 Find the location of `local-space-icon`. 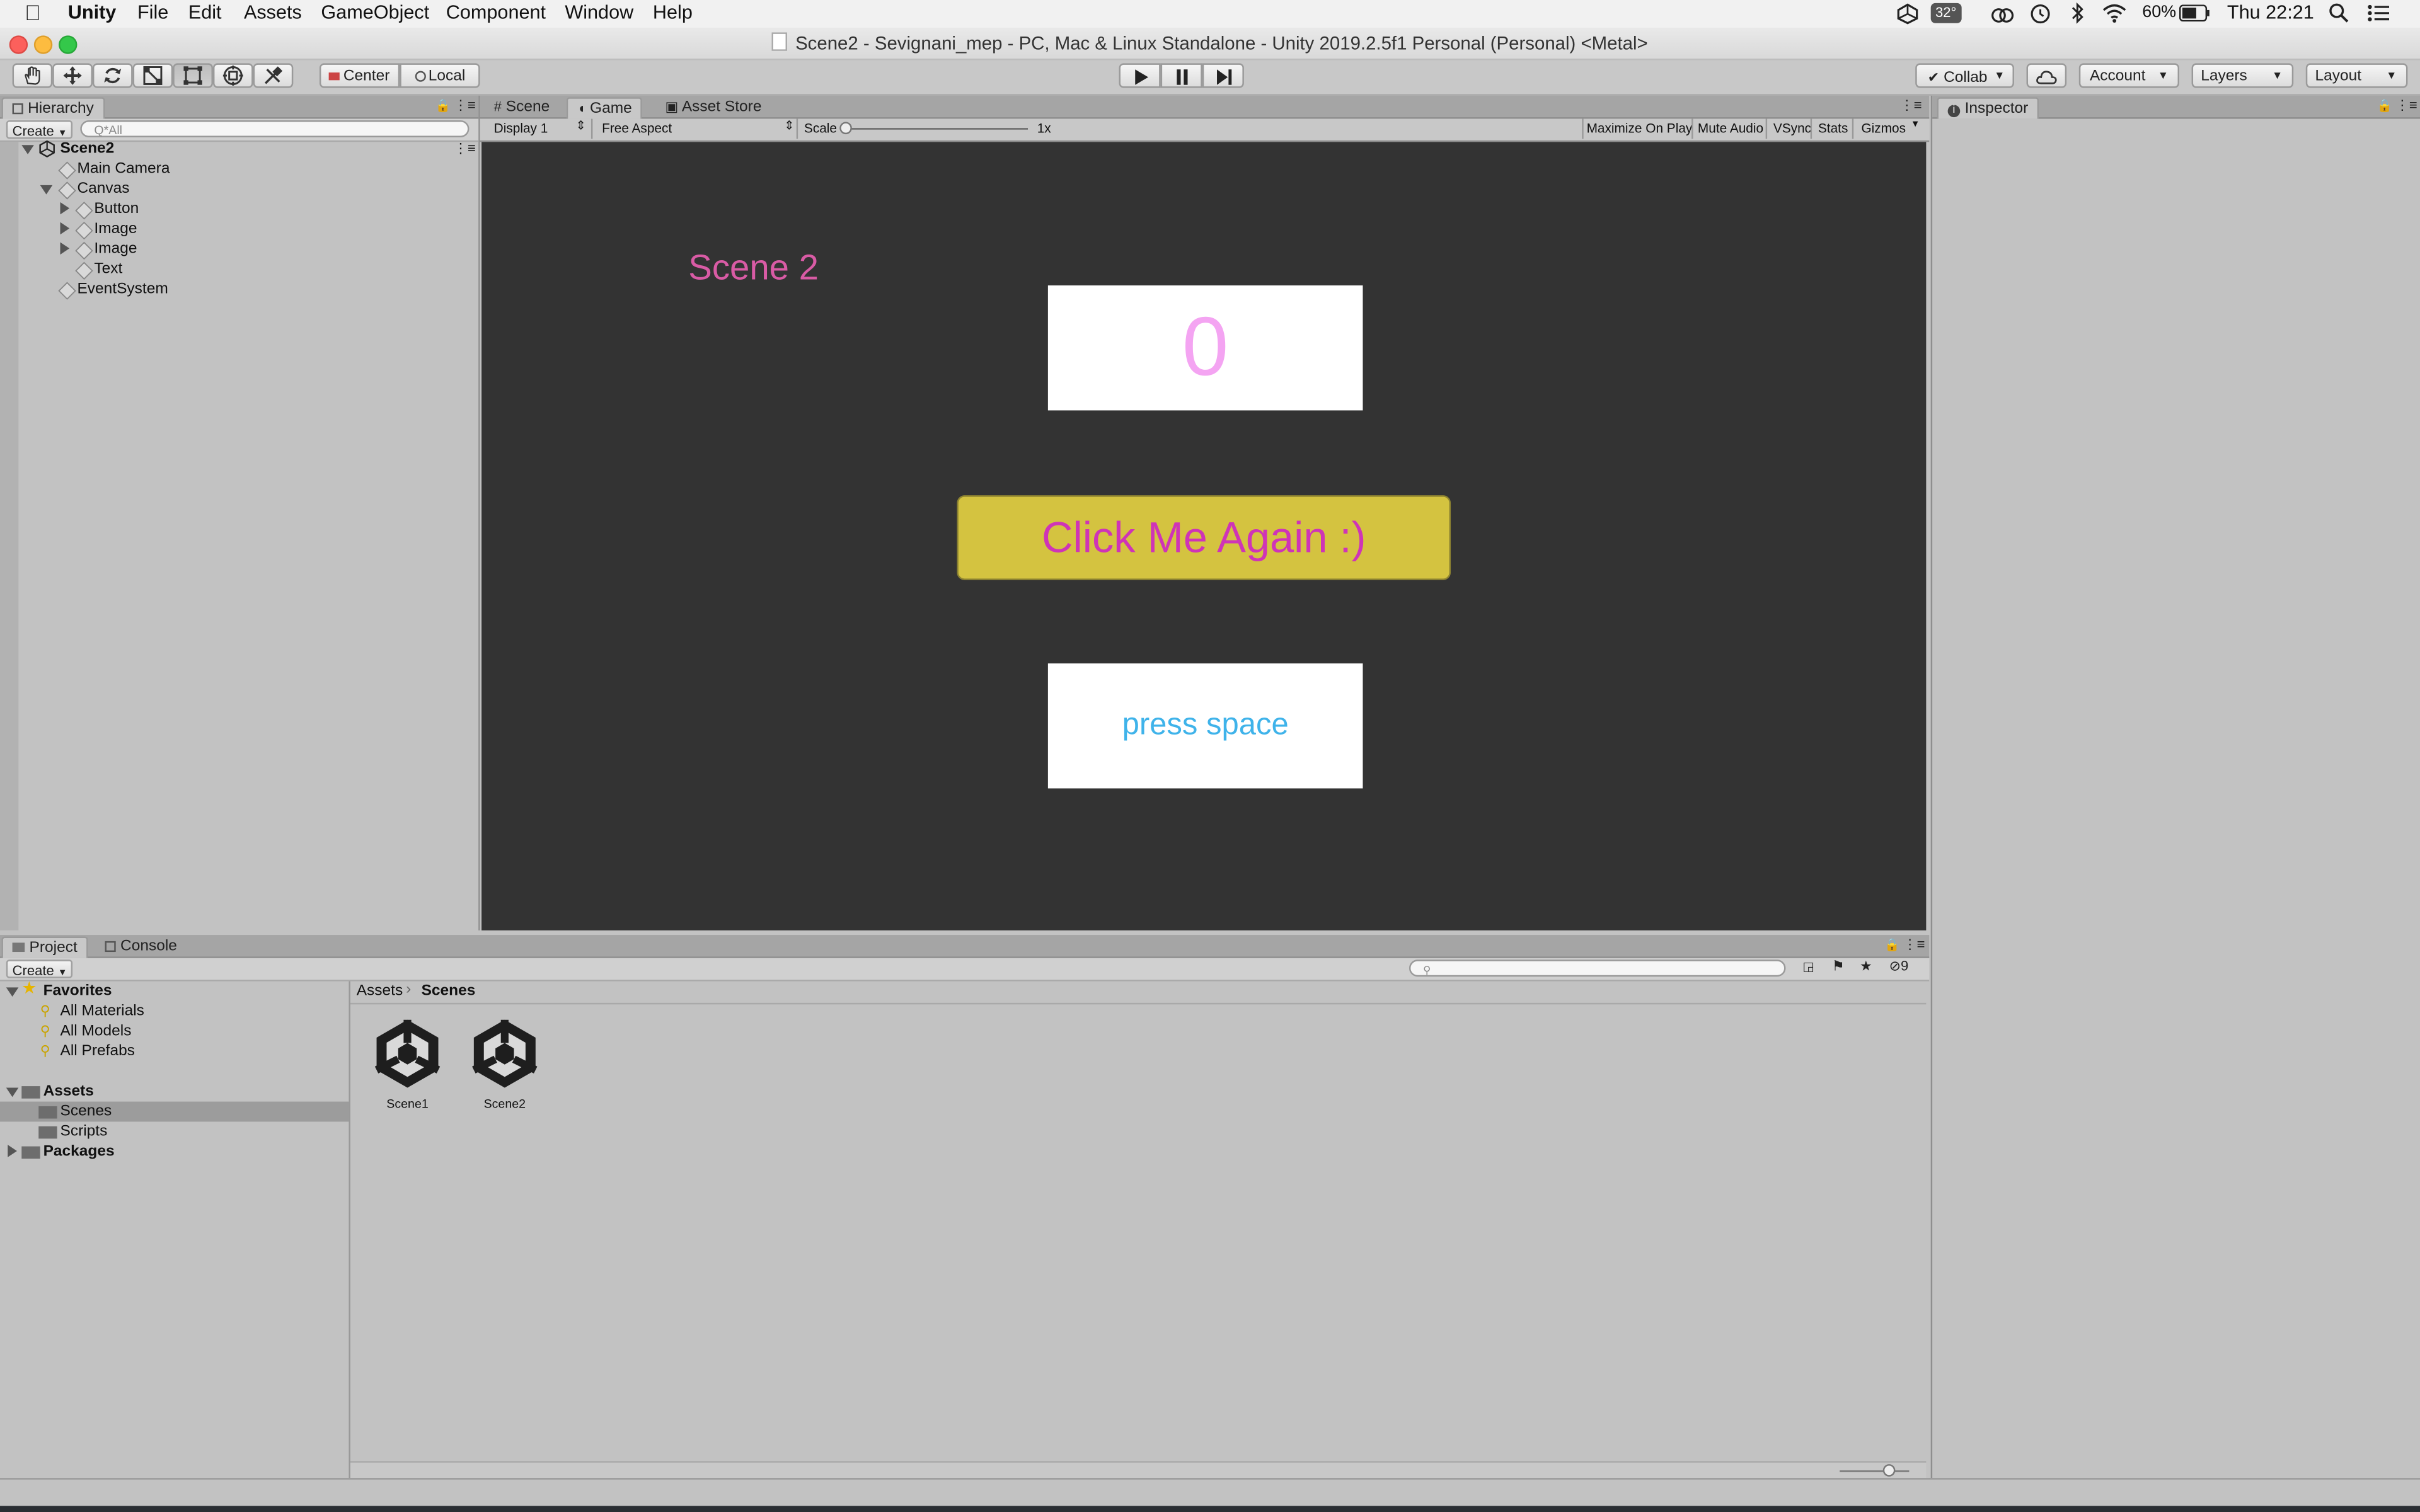

local-space-icon is located at coordinates (419, 76).